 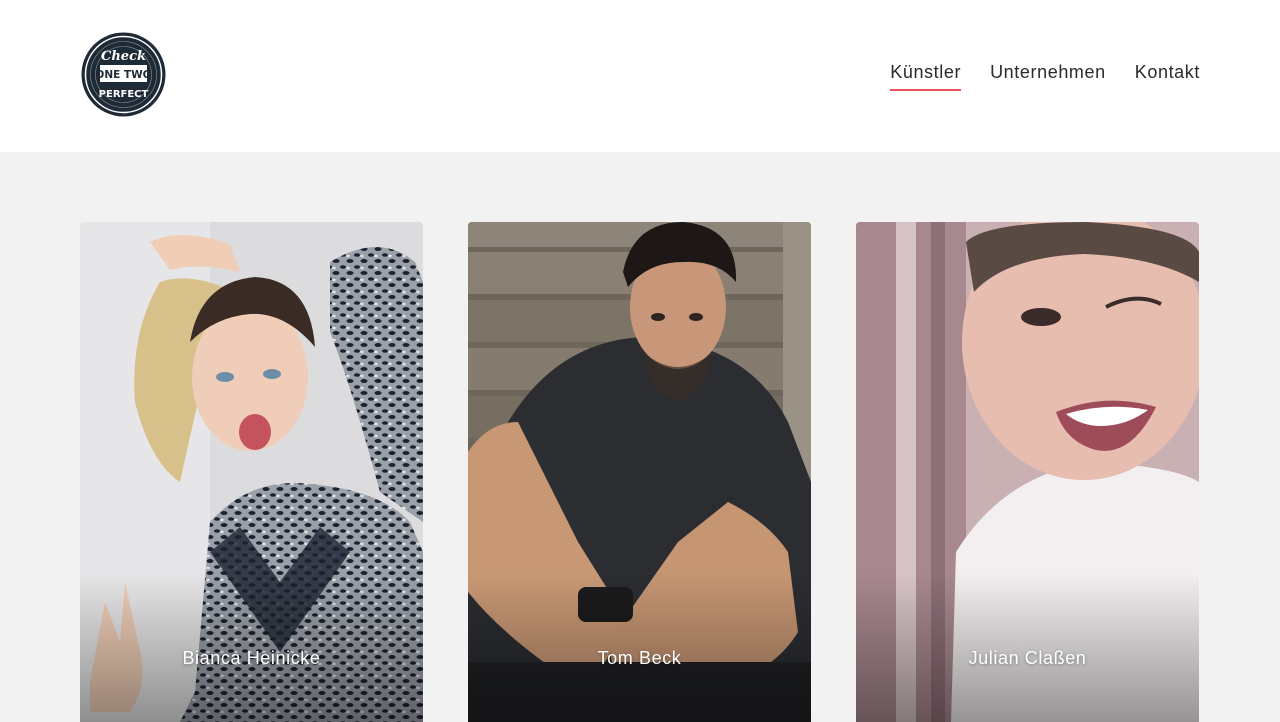 I want to click on artist-name: Tom Beck, so click(x=639, y=658).